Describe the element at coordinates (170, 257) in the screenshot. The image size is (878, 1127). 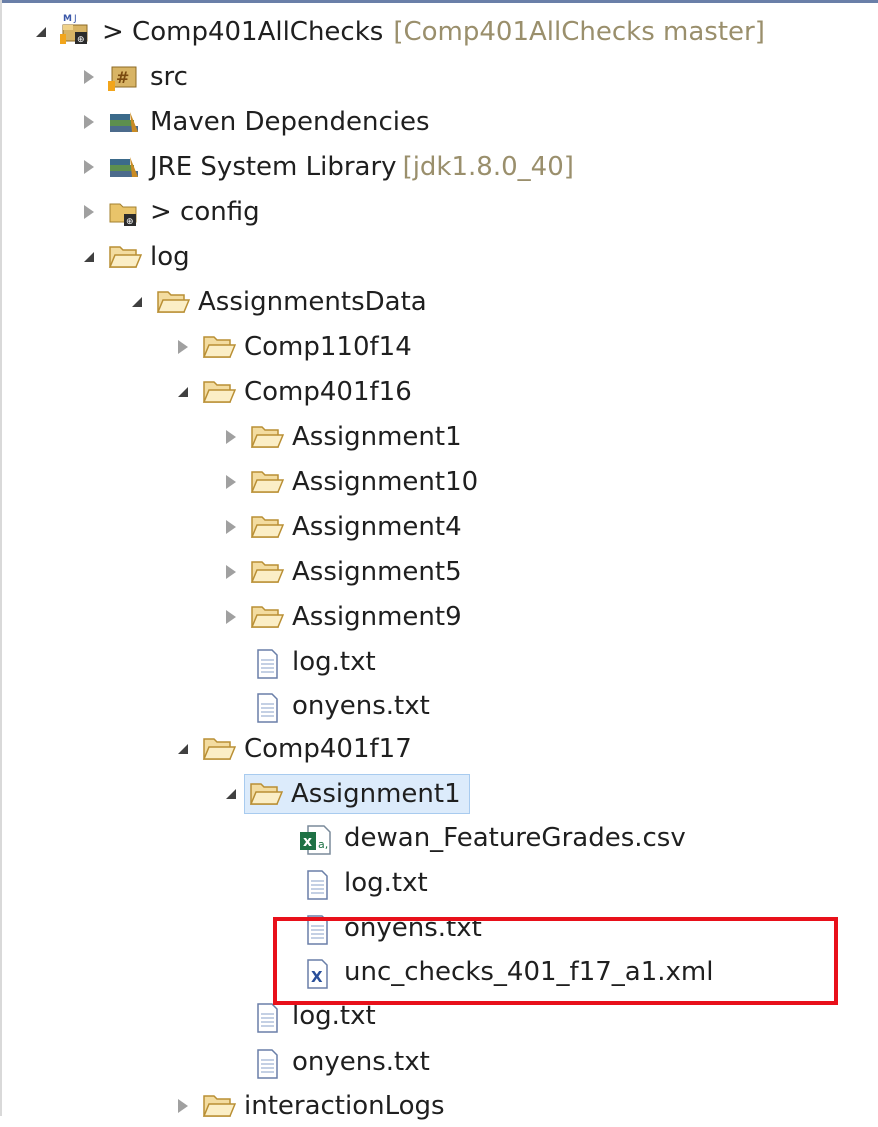
I see `tree-item-label: log` at that location.